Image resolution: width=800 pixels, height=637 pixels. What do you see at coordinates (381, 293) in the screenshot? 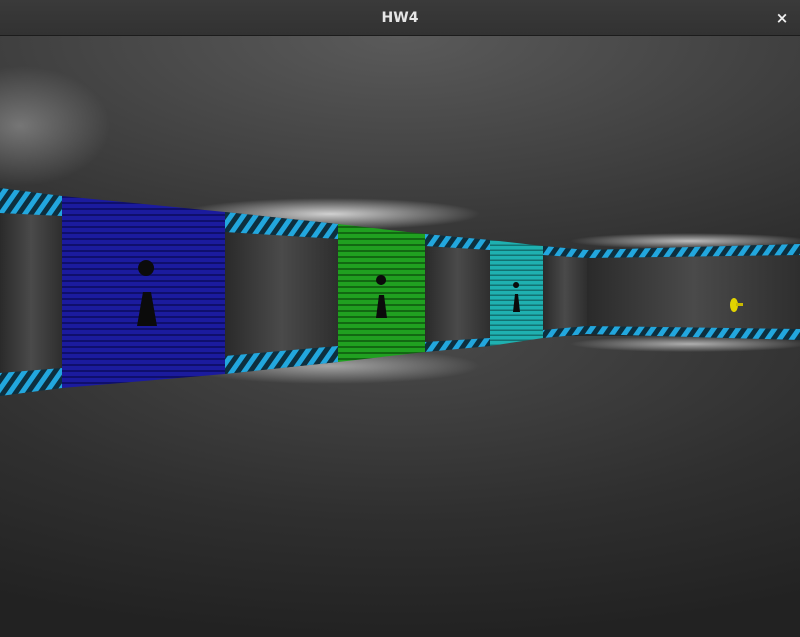
I see `green-door` at bounding box center [381, 293].